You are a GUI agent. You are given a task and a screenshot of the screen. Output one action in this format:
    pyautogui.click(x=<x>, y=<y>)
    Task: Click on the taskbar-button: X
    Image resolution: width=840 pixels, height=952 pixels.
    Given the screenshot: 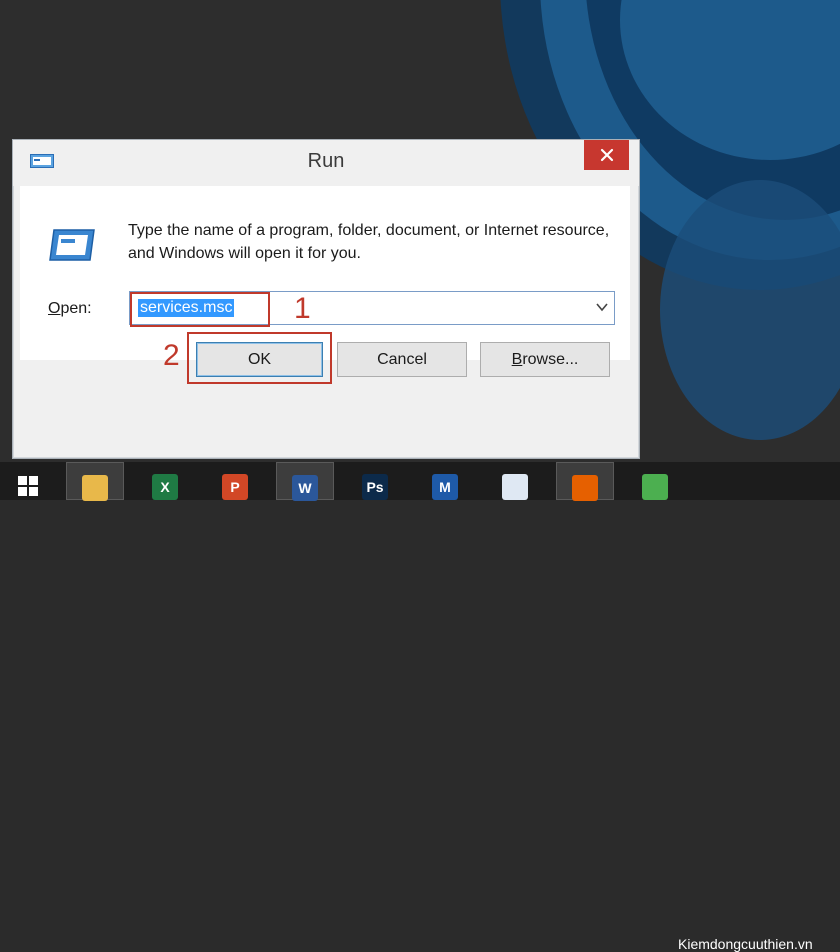 What is the action you would take?
    pyautogui.click(x=165, y=481)
    